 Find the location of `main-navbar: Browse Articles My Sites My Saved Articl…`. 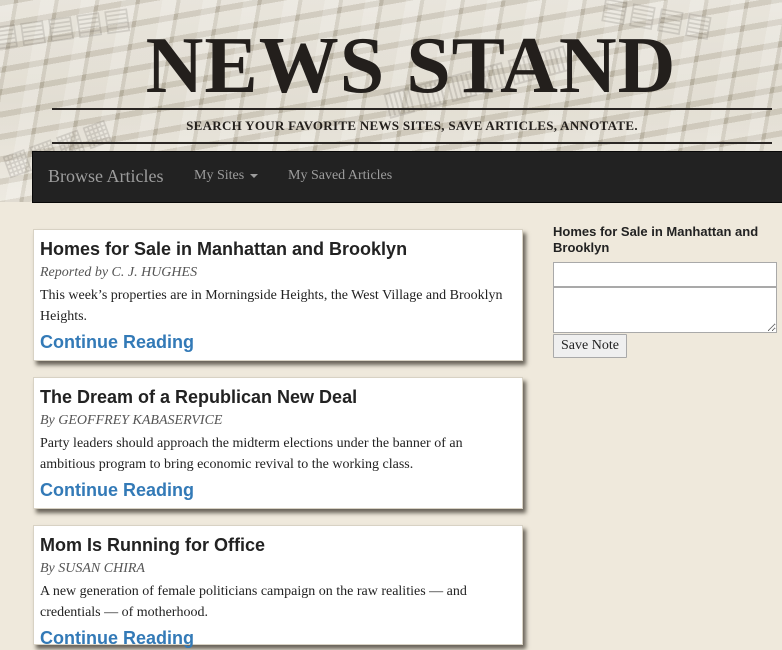

main-navbar: Browse Articles My Sites My Saved Articl… is located at coordinates (407, 177).